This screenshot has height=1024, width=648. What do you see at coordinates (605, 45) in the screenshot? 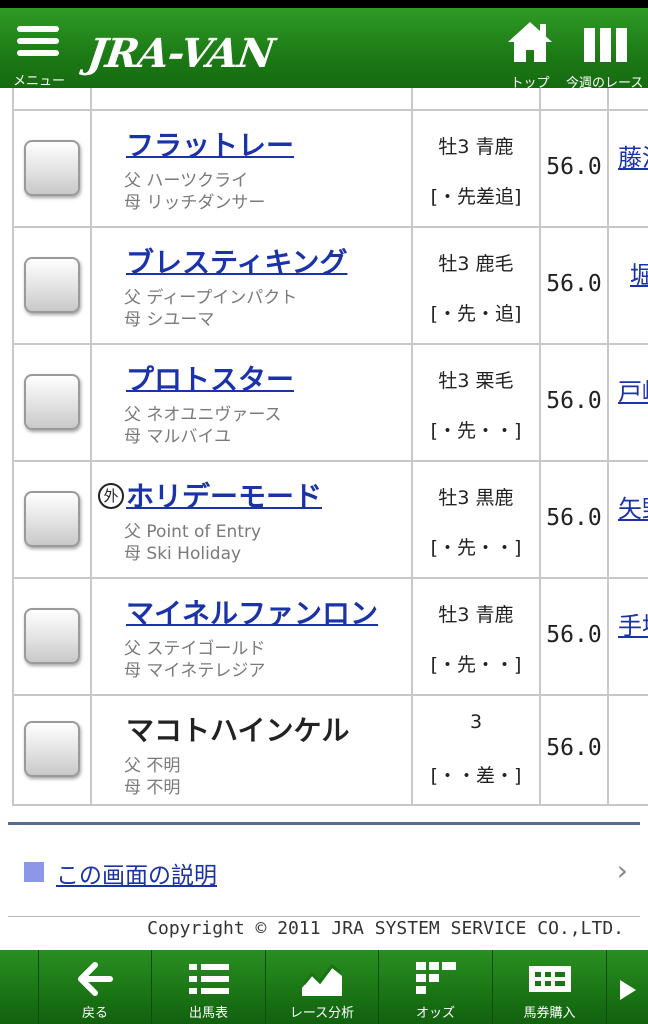
I see `columns-icon` at bounding box center [605, 45].